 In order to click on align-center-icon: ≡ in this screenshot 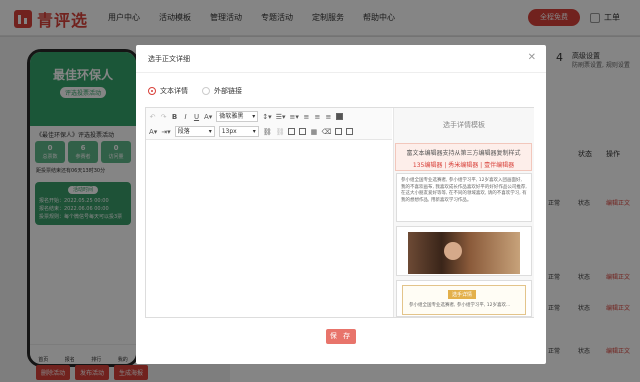, I will do `click(317, 117)`.